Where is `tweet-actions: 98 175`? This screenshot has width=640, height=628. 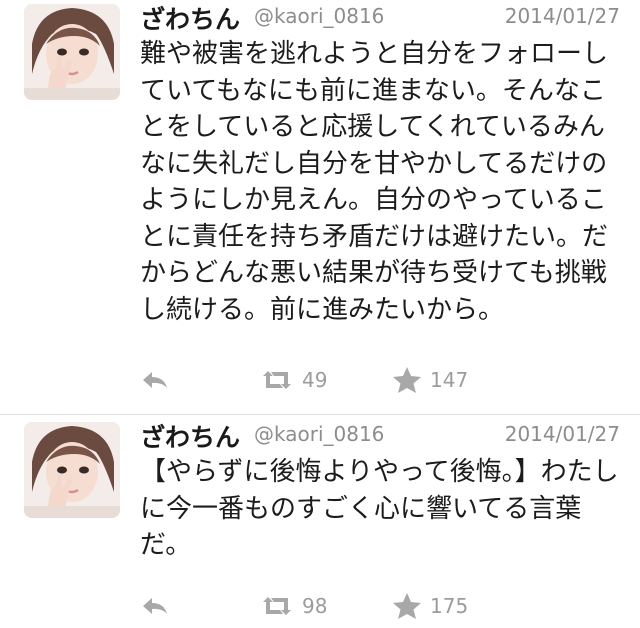
tweet-actions: 98 175 is located at coordinates (380, 606).